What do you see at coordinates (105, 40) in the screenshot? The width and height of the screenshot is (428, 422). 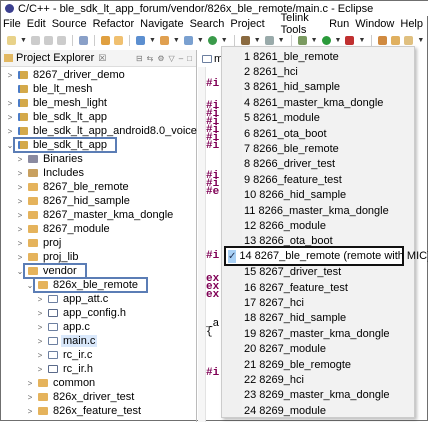 I see `pen-icon` at bounding box center [105, 40].